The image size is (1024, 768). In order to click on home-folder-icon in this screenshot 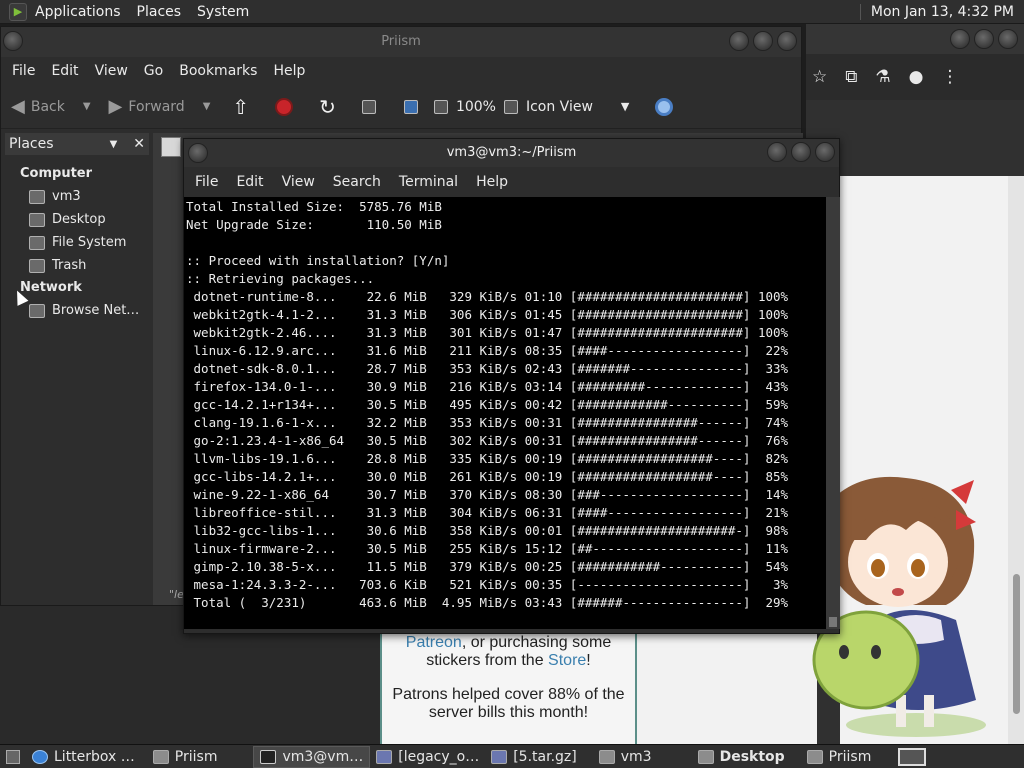, I will do `click(368, 106)`.